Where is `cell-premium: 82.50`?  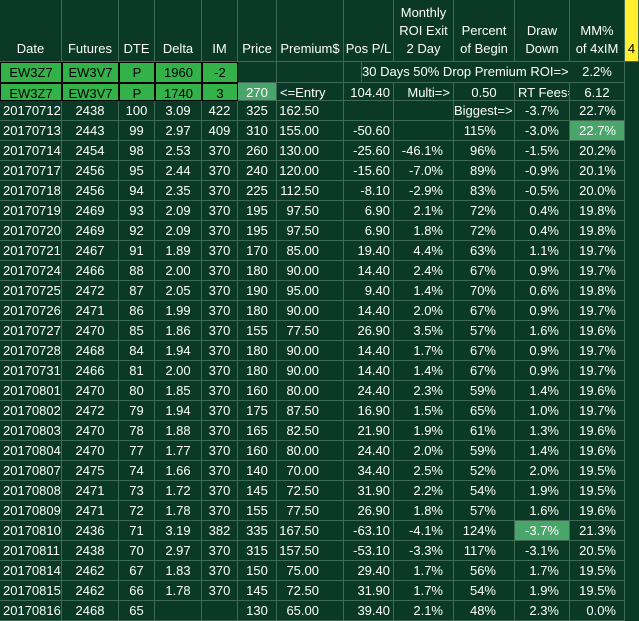 cell-premium: 82.50 is located at coordinates (310, 431).